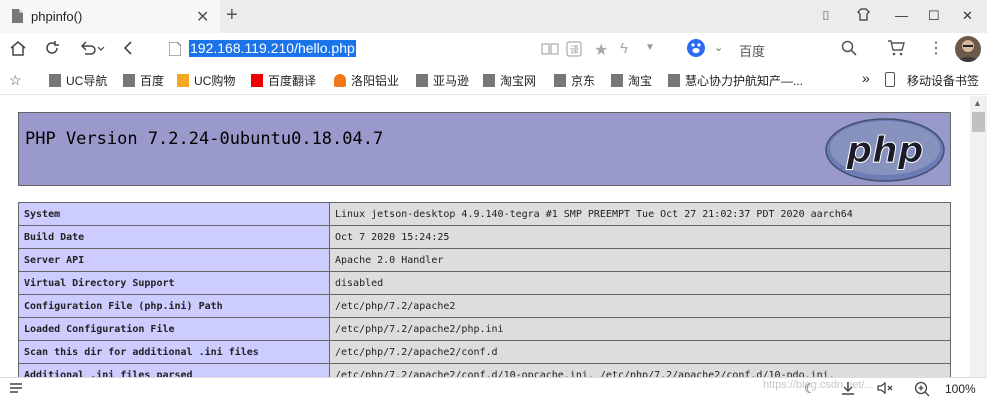 This screenshot has height=402, width=987. What do you see at coordinates (52, 50) in the screenshot?
I see `reload-icon` at bounding box center [52, 50].